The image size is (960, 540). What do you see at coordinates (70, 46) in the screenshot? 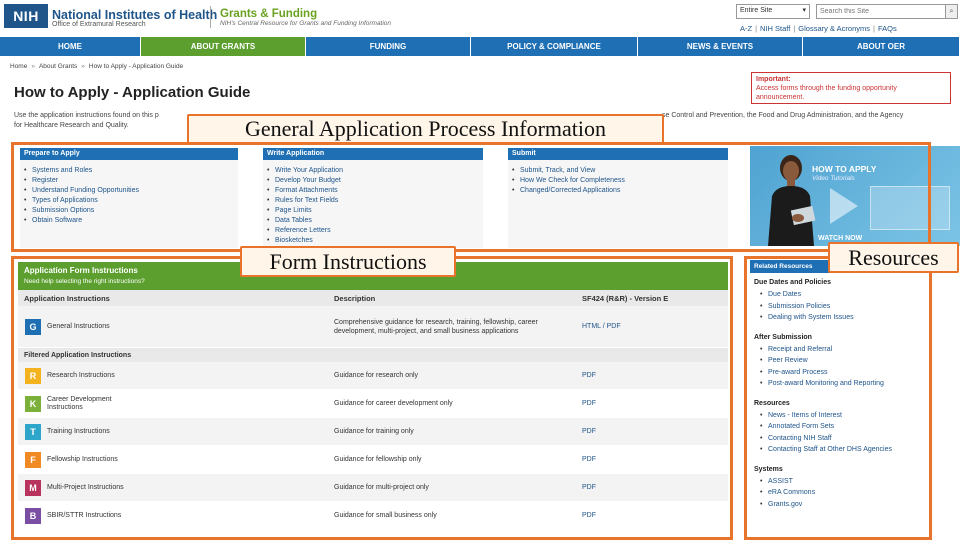
I see `nav-home: HOME` at bounding box center [70, 46].